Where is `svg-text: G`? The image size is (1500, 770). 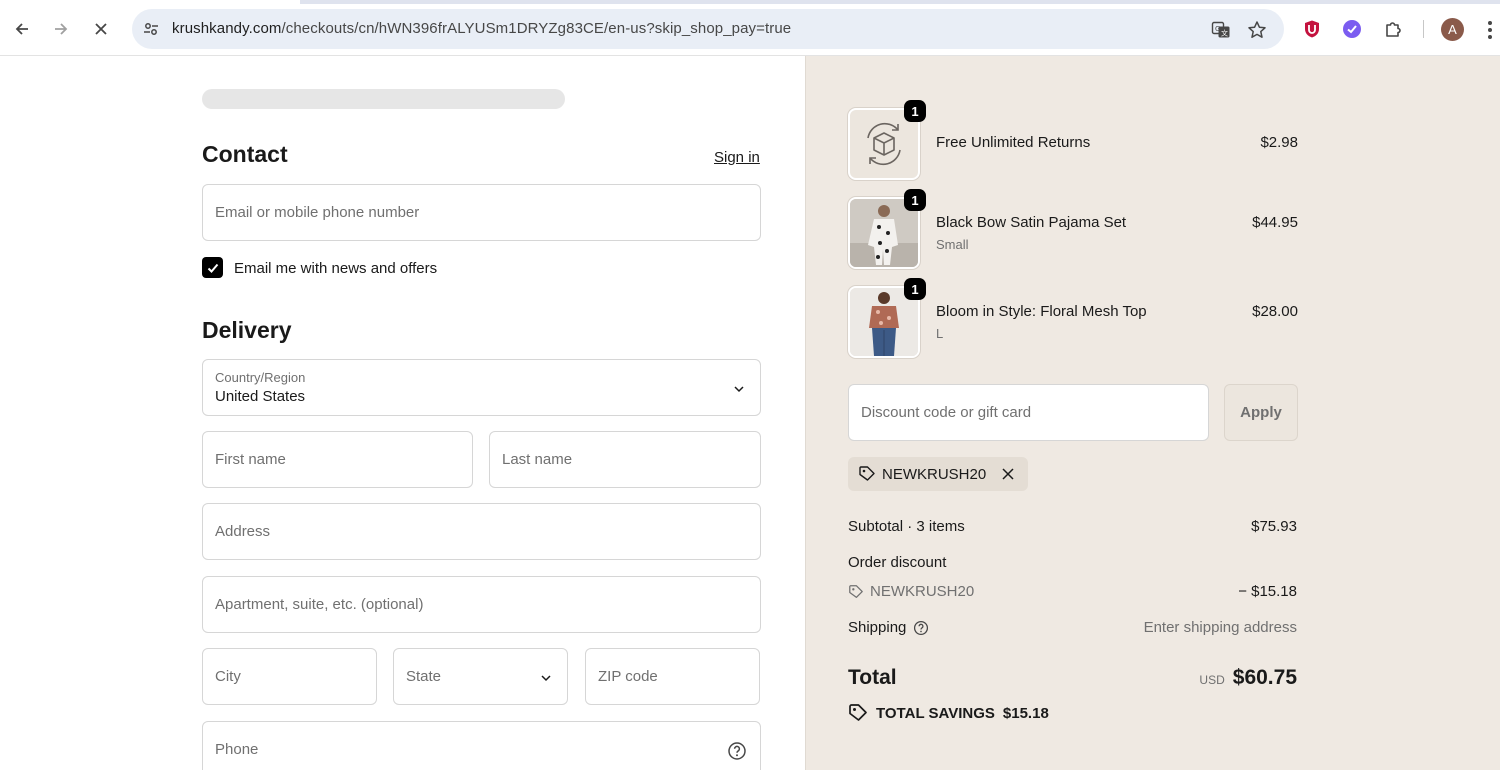
svg-text: G is located at coordinates (1217, 29).